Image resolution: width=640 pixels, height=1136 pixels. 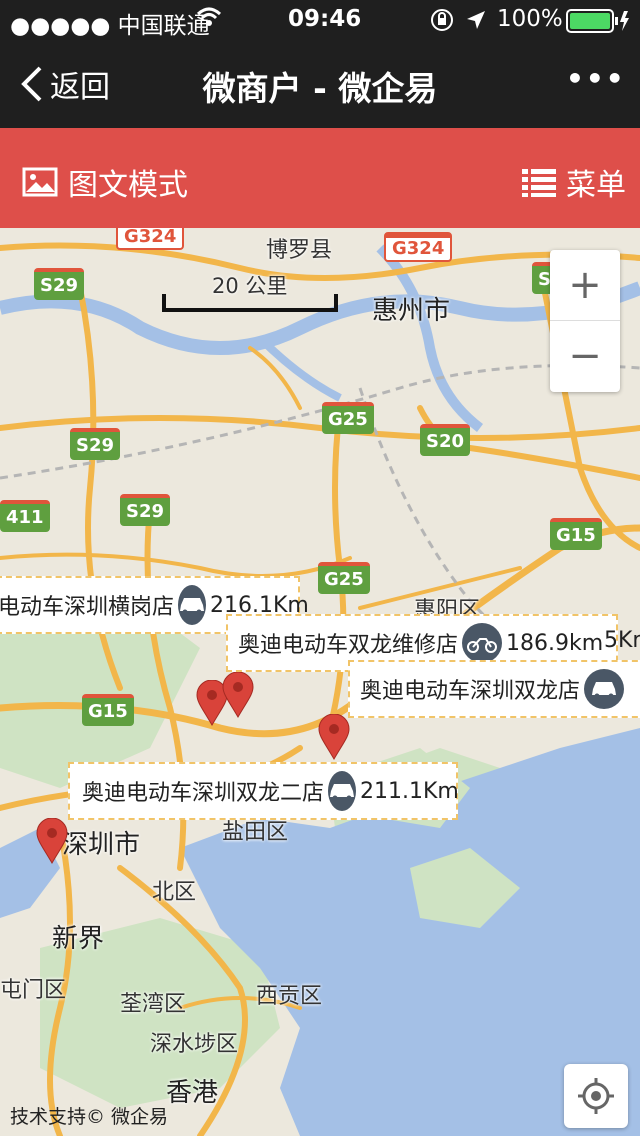 I want to click on highway-s29-b: S29, so click(x=95, y=444).